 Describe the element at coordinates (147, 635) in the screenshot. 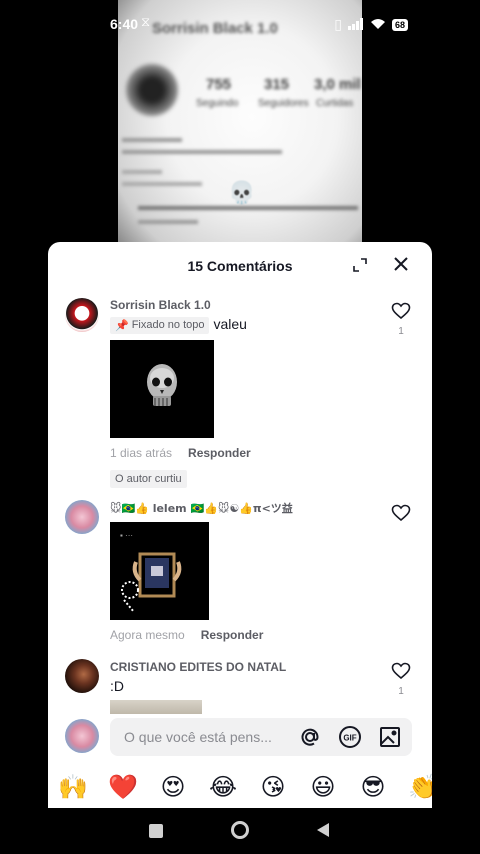

I see `comment-time: Agora mesmo` at that location.